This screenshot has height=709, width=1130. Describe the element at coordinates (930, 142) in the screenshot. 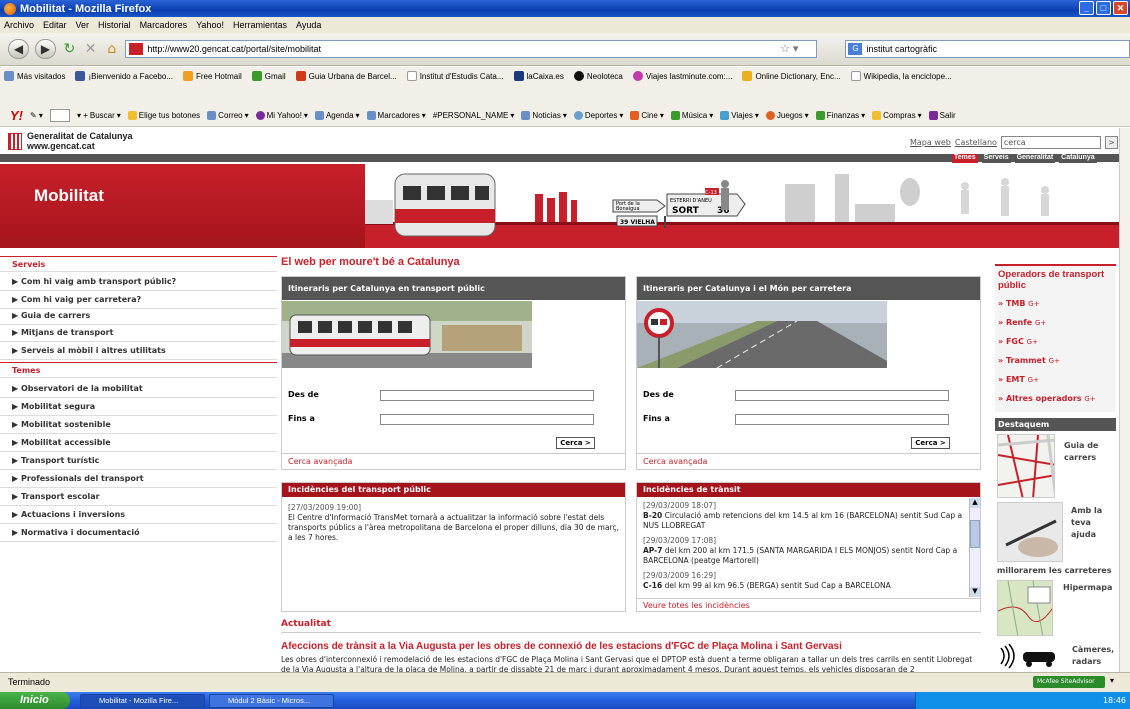

I see `mapa-web-link: Mapa web` at that location.